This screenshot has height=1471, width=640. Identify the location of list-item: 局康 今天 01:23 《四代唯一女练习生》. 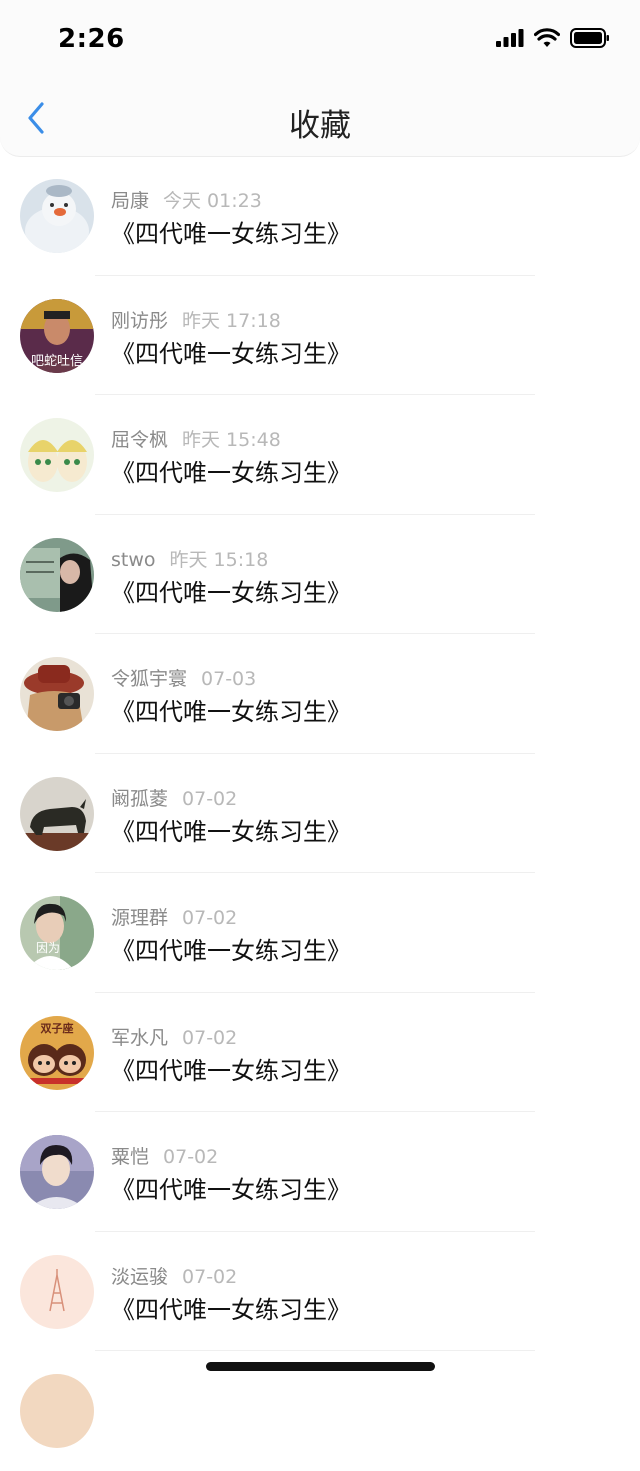
(320, 216).